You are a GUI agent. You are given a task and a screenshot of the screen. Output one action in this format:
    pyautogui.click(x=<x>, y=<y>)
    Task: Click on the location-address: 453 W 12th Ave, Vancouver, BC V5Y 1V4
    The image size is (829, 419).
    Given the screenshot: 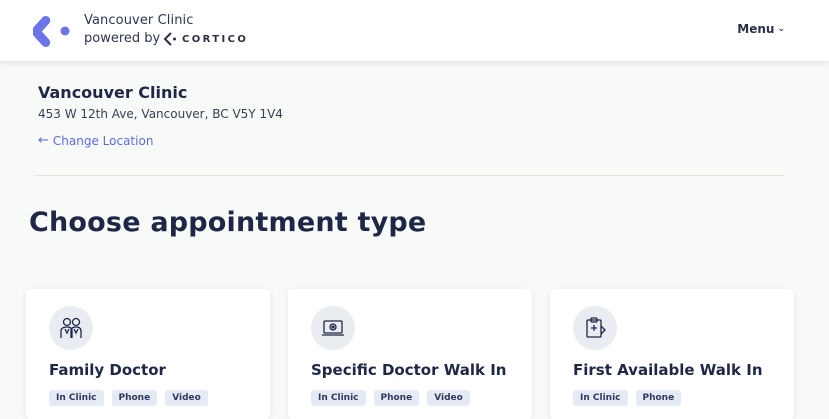 What is the action you would take?
    pyautogui.click(x=160, y=114)
    